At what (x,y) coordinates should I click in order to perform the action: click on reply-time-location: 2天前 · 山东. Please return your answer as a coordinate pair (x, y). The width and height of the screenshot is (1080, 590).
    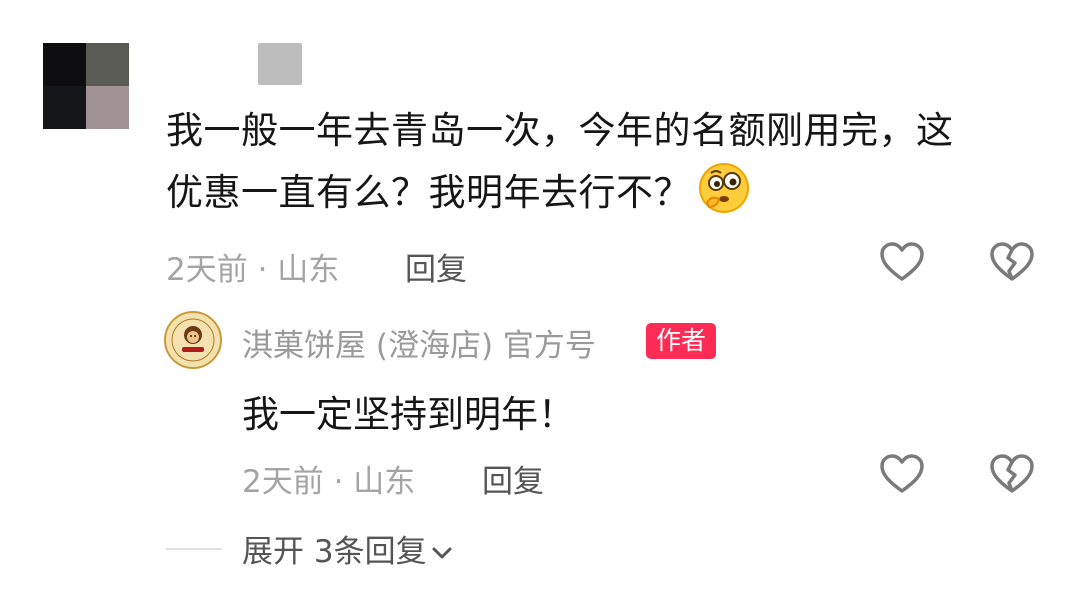
    Looking at the image, I should click on (329, 482).